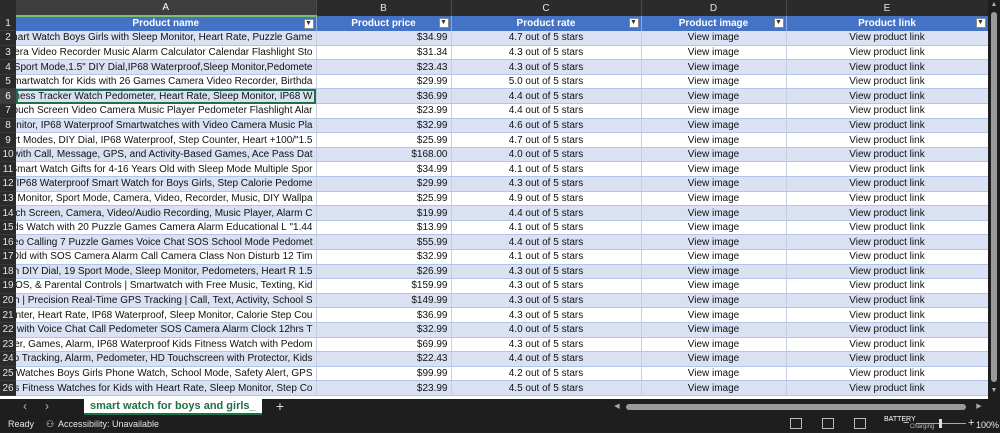 Image resolution: width=1000 pixels, height=433 pixels. I want to click on column-header-c: C, so click(546, 8).